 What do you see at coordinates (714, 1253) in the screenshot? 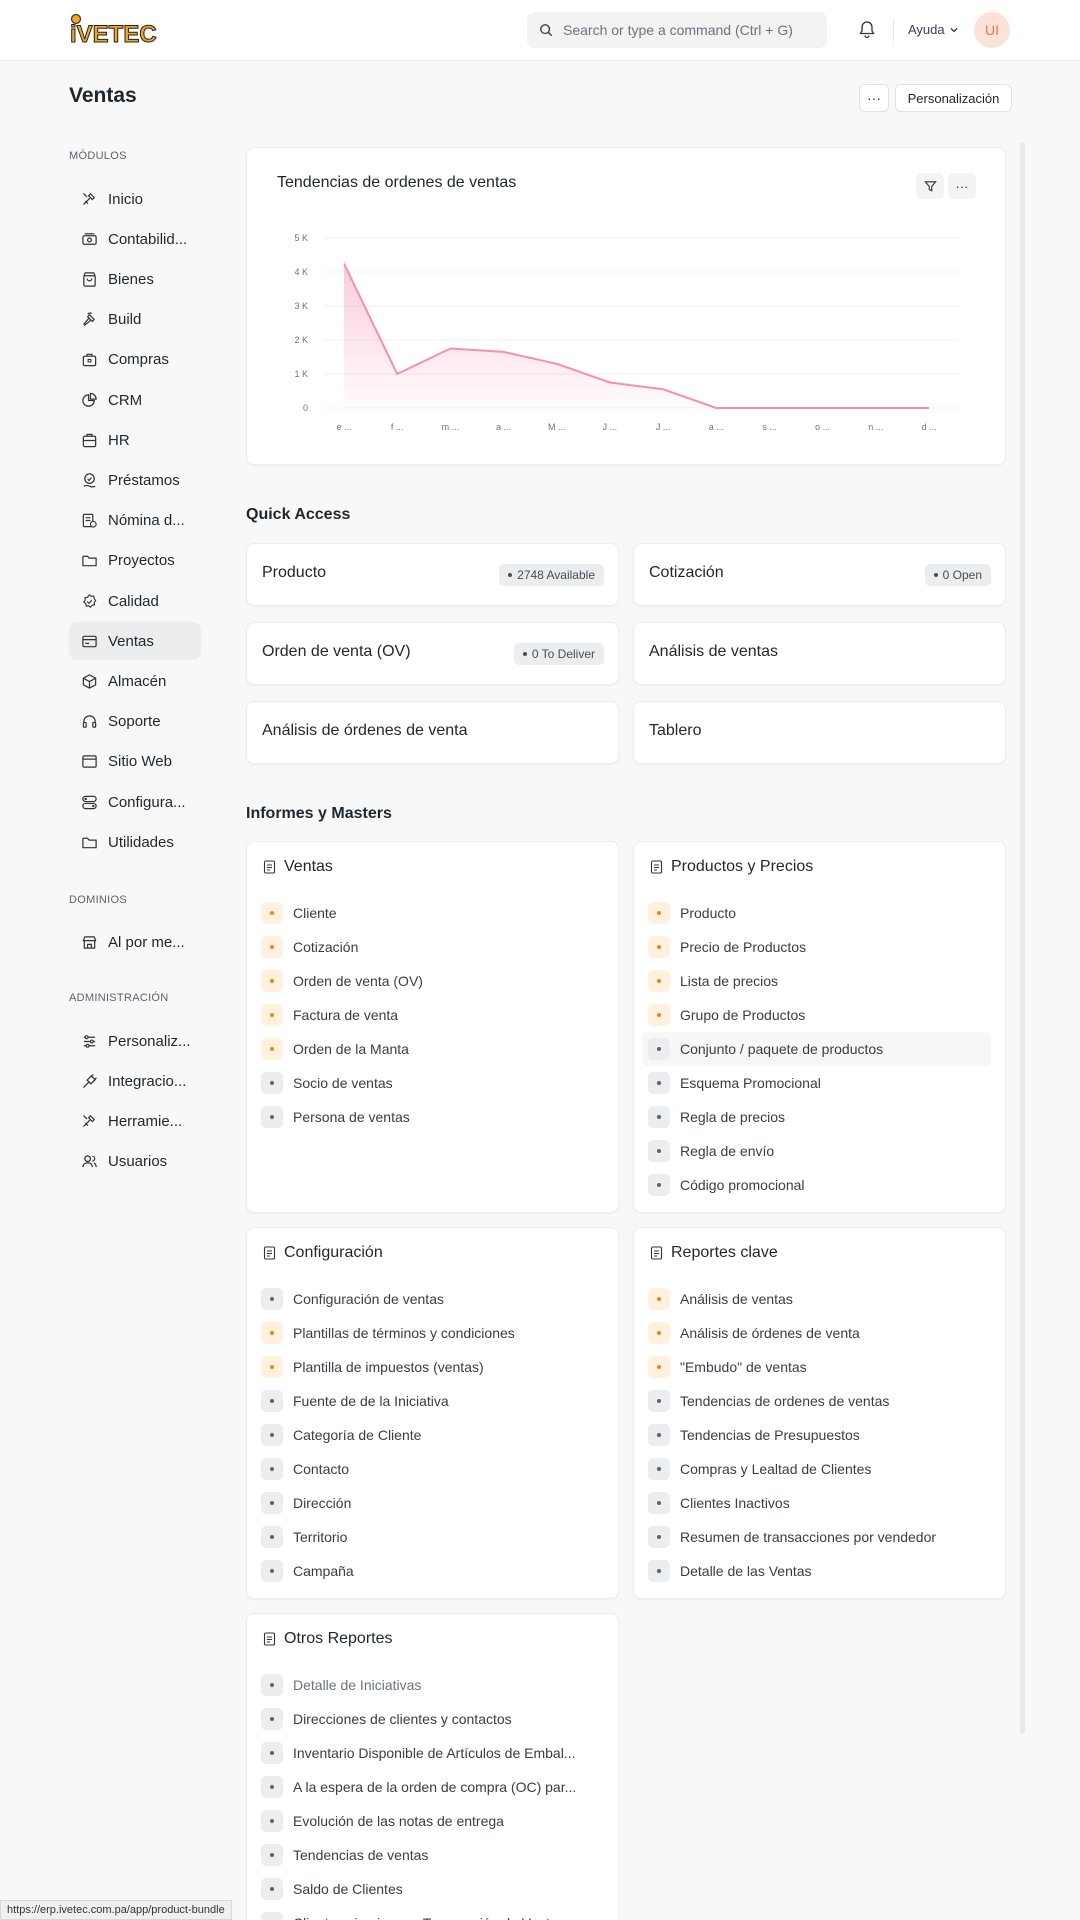
I see `report-card-heading: Reportes clave` at bounding box center [714, 1253].